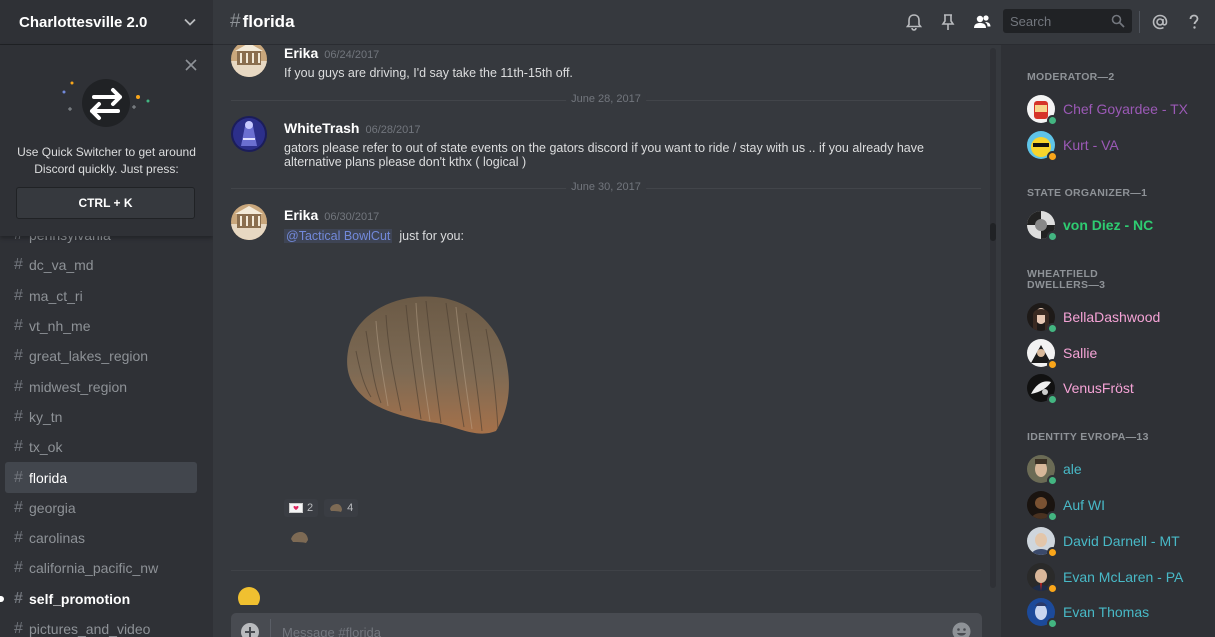 The height and width of the screenshot is (637, 1215). What do you see at coordinates (101, 356) in the screenshot?
I see `channel-great-lakes-region: # great_lakes_region` at bounding box center [101, 356].